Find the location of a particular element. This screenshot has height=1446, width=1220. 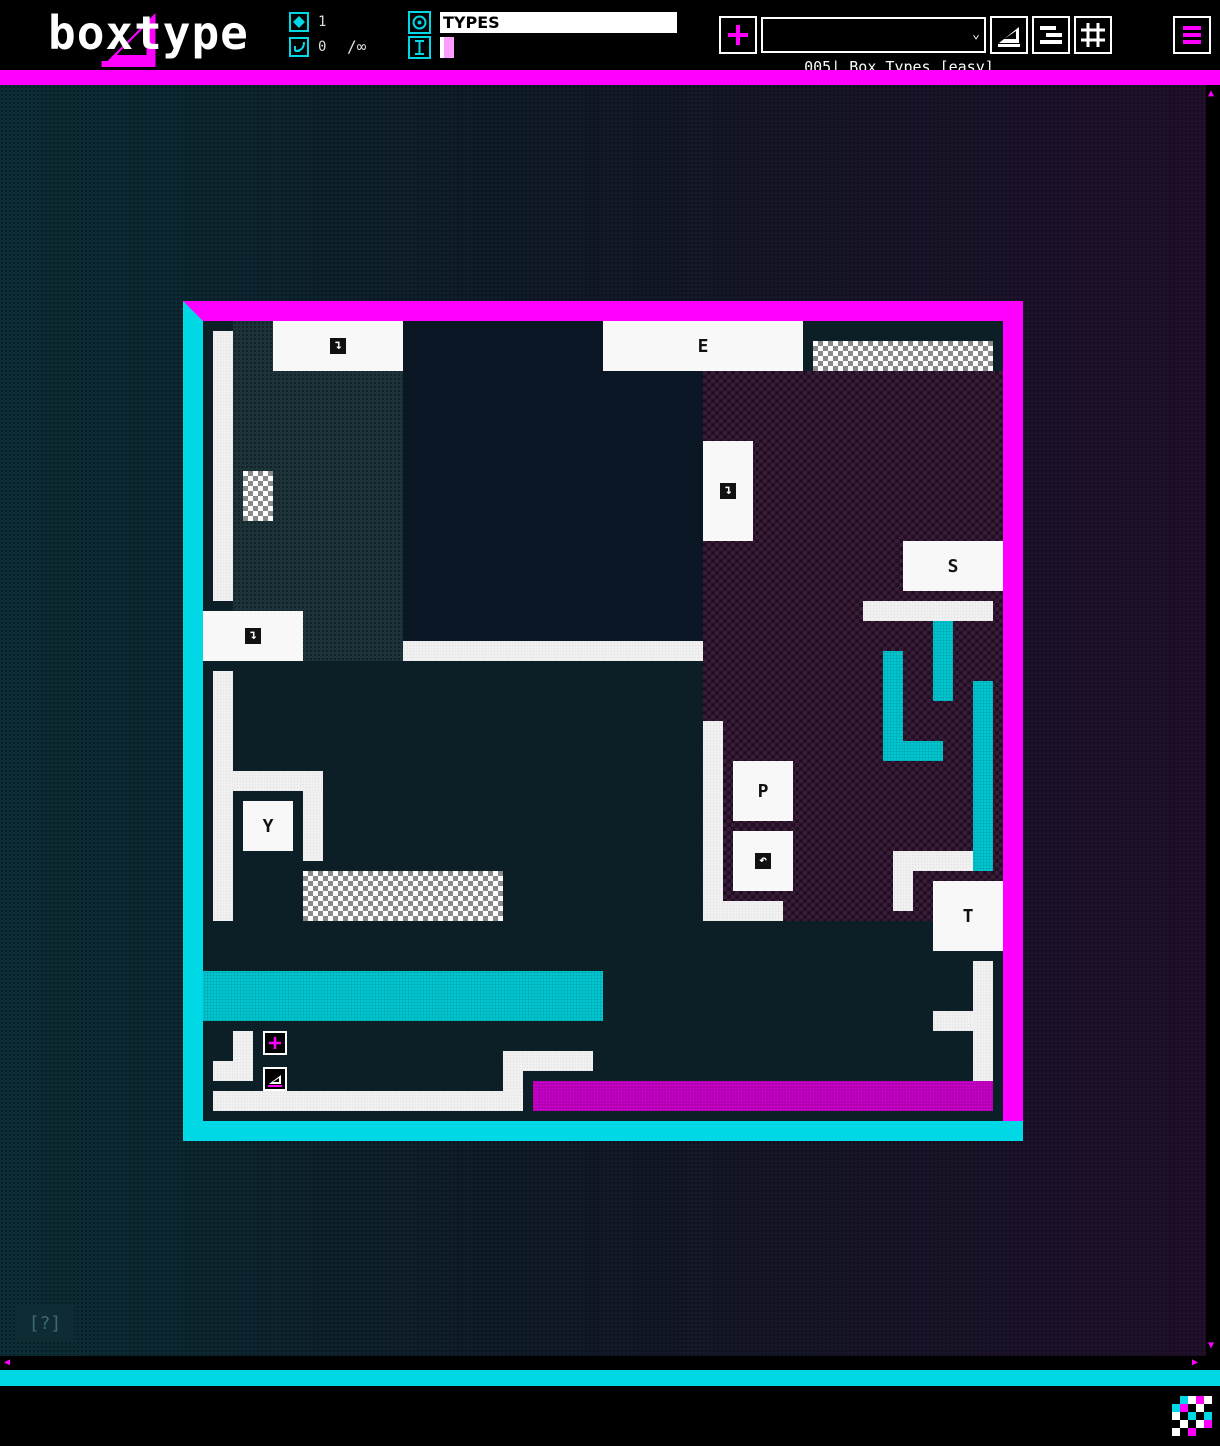

chevron-down-icon: ⌄ is located at coordinates (976, 34).